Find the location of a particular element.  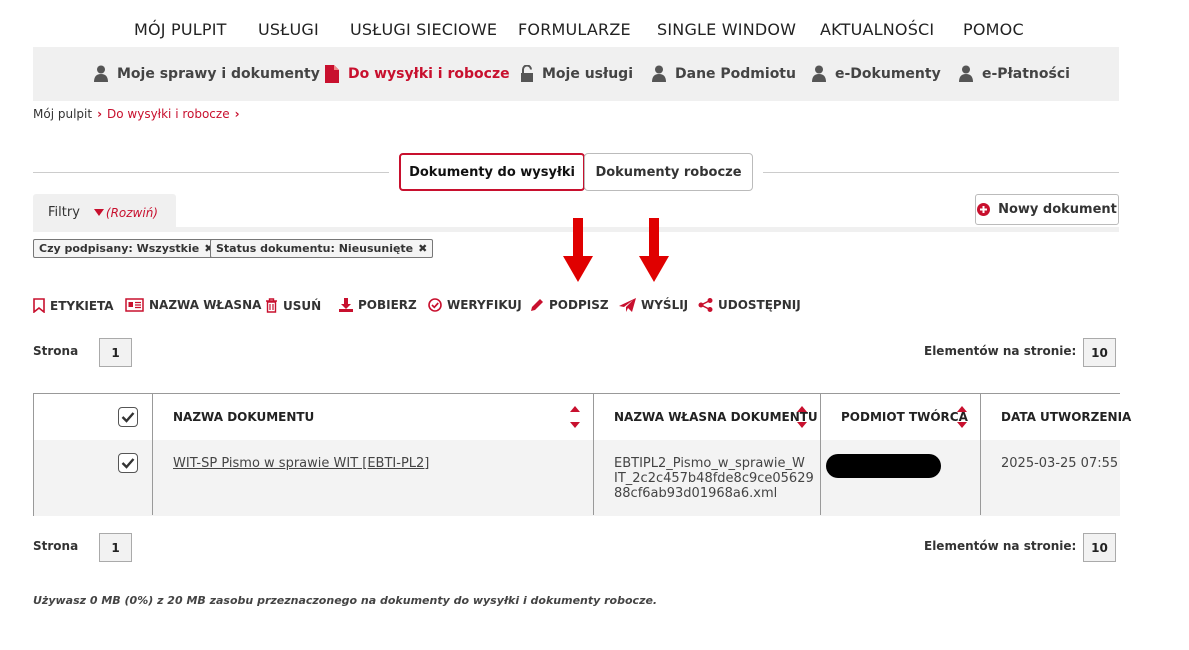

filter-chip-status: Status dokumentu: Nieusunięte ✖ is located at coordinates (322, 248).